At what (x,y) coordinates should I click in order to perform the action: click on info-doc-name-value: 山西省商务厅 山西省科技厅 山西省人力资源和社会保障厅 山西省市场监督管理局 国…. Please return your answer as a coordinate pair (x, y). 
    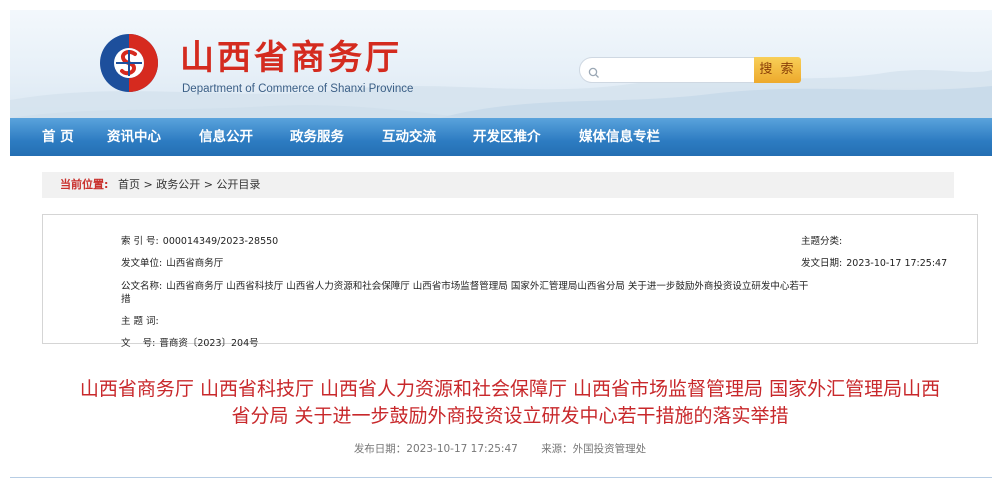
    Looking at the image, I should click on (487, 286).